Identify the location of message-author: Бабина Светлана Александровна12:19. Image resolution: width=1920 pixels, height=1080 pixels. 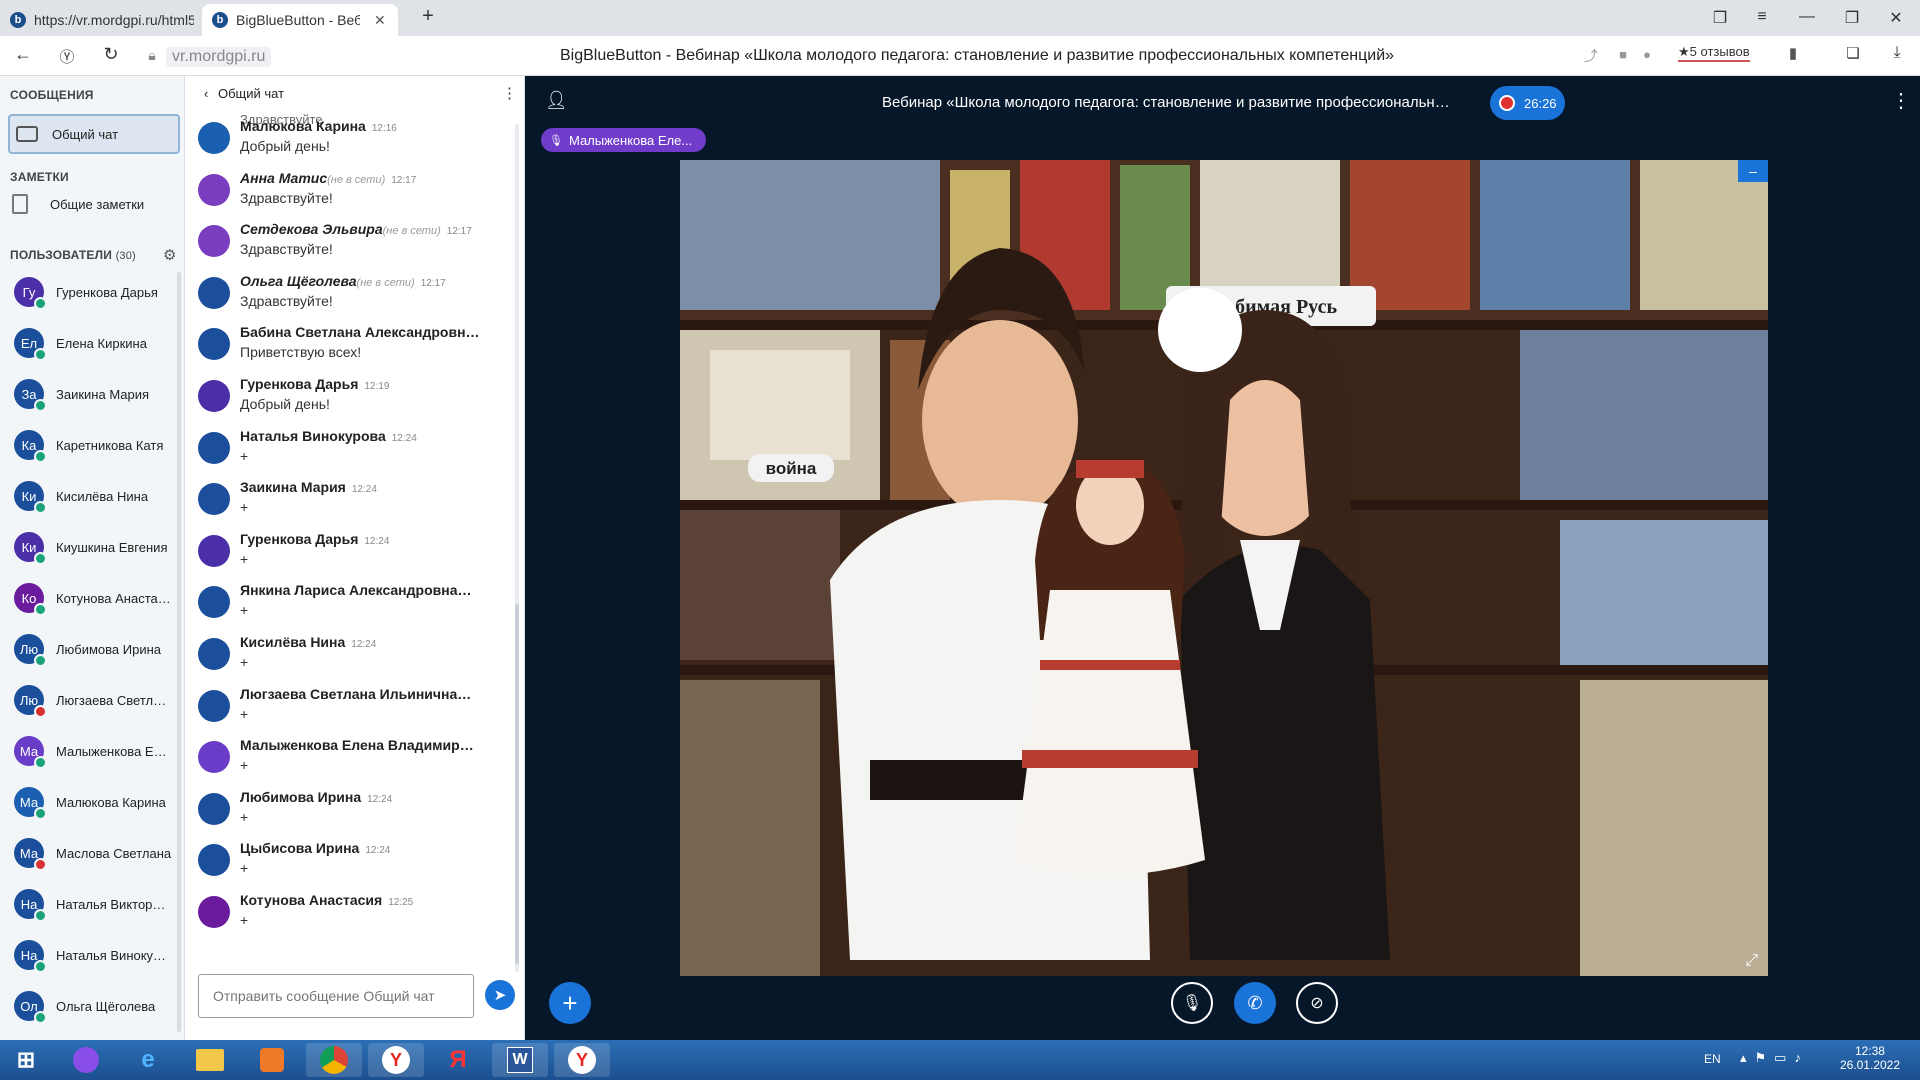
(360, 332).